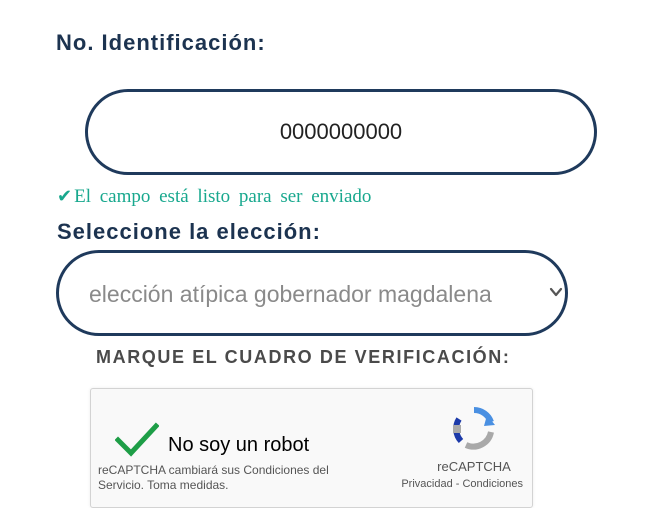 The width and height of the screenshot is (650, 508). What do you see at coordinates (137, 440) in the screenshot?
I see `checkmark-icon` at bounding box center [137, 440].